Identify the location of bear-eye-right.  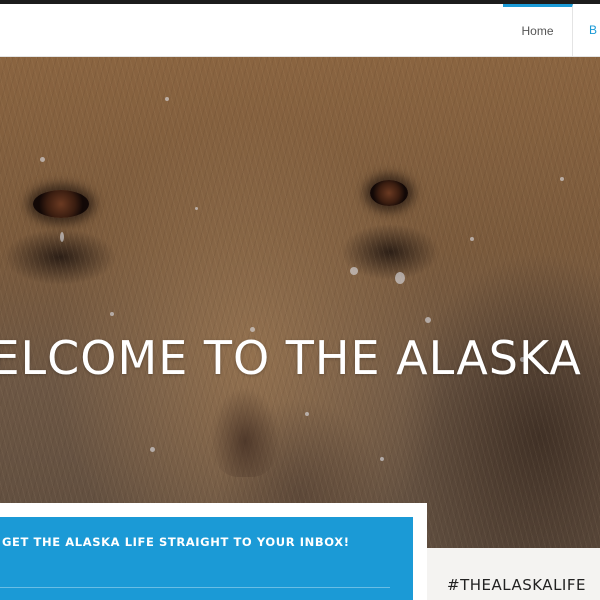
(389, 193).